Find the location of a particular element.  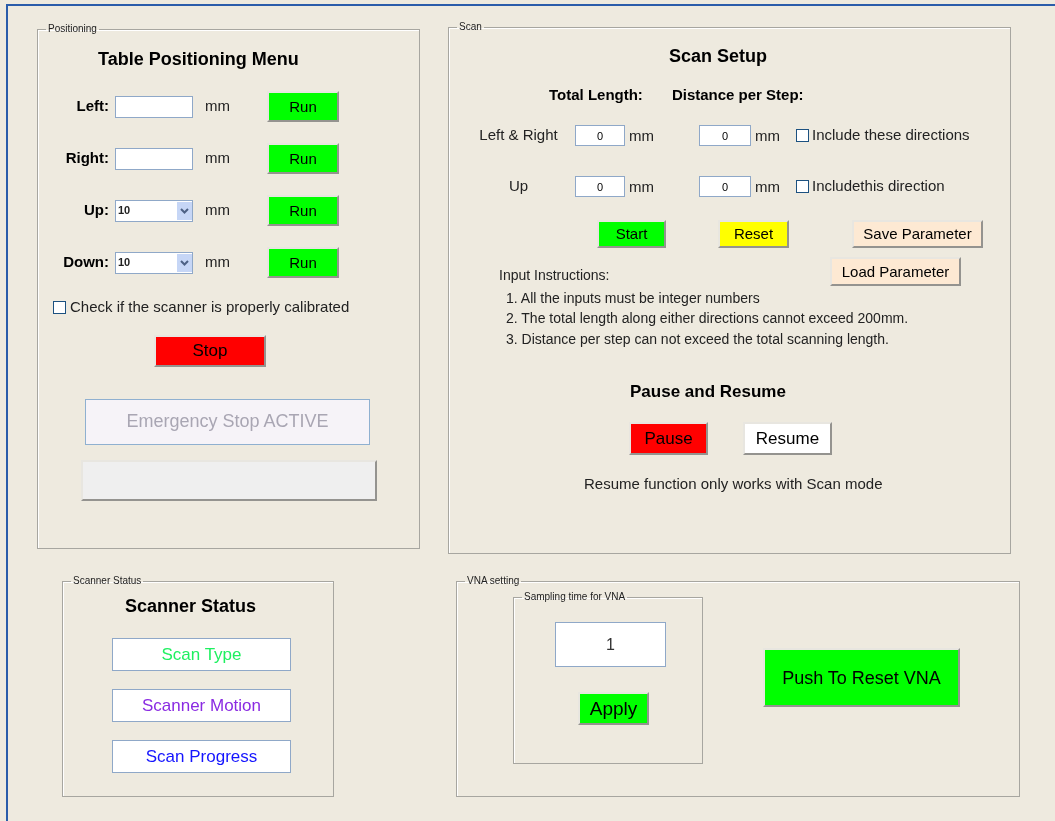

apply-button: Apply is located at coordinates (613, 708).